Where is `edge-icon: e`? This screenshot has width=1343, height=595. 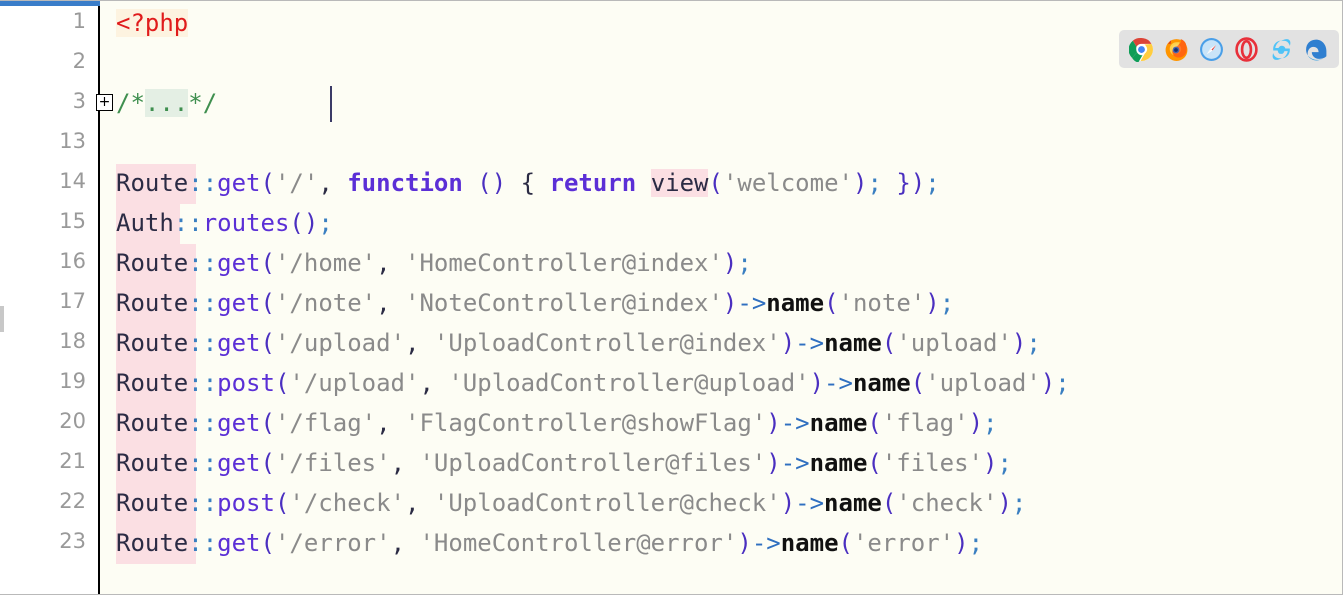
edge-icon: e is located at coordinates (1316, 49).